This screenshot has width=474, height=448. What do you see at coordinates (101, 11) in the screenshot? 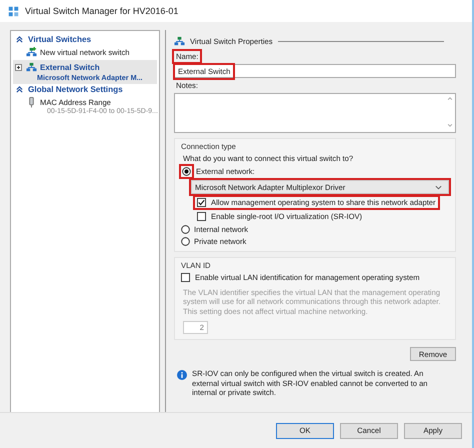
I see `window-title: Virtual Switch Manager for HV2016-01` at bounding box center [101, 11].